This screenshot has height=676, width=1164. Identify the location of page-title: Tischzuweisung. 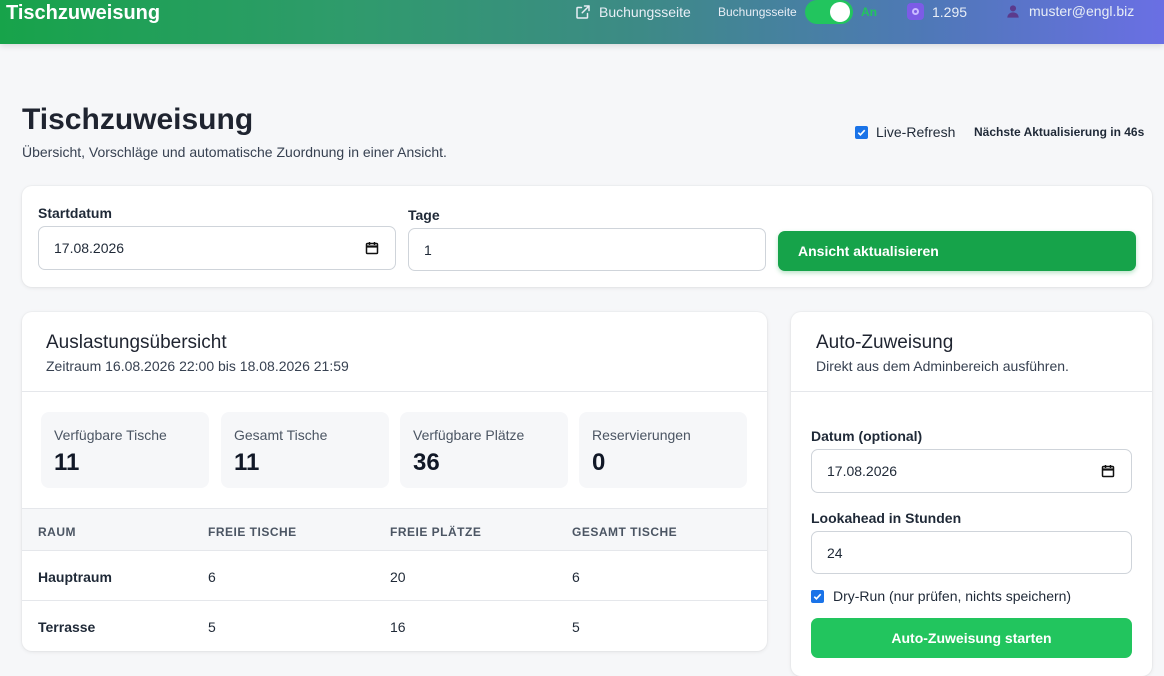
(138, 119).